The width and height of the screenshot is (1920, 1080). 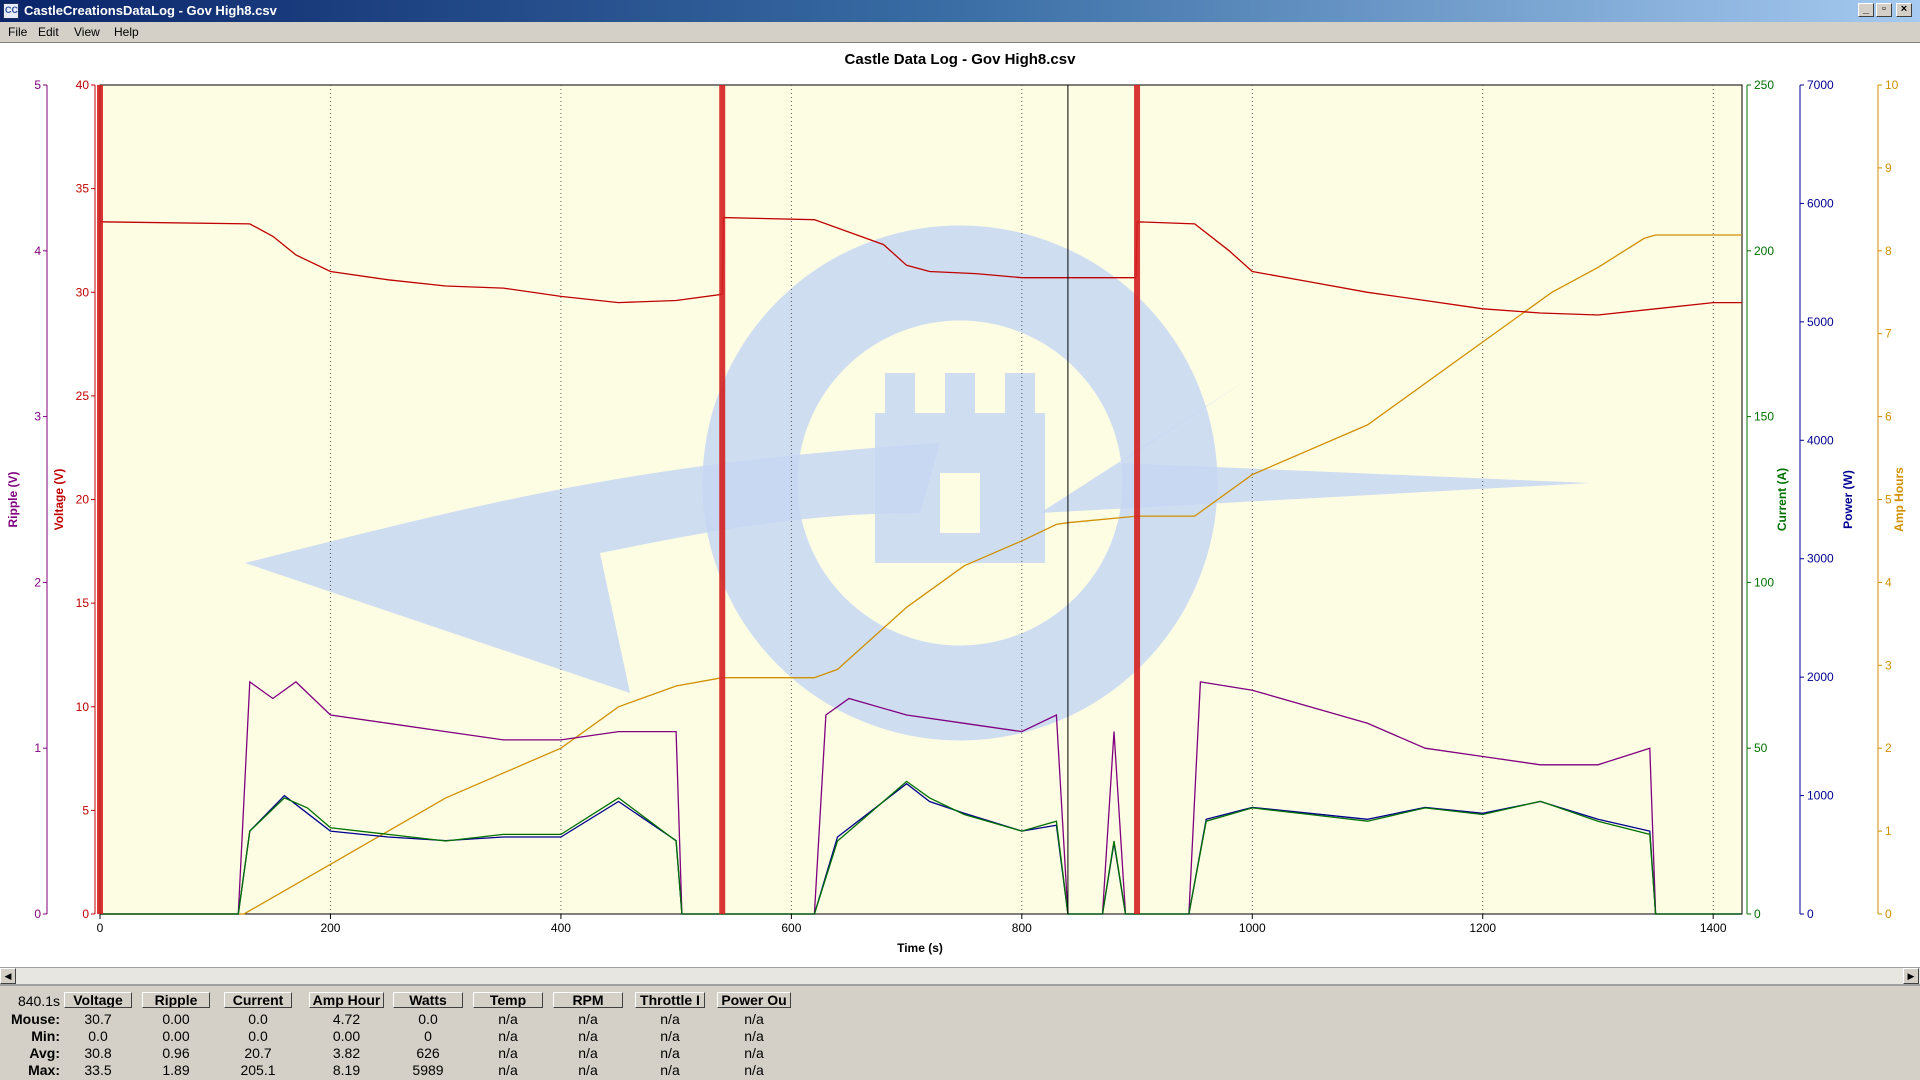 What do you see at coordinates (45, 1036) in the screenshot?
I see `row-label: Min:` at bounding box center [45, 1036].